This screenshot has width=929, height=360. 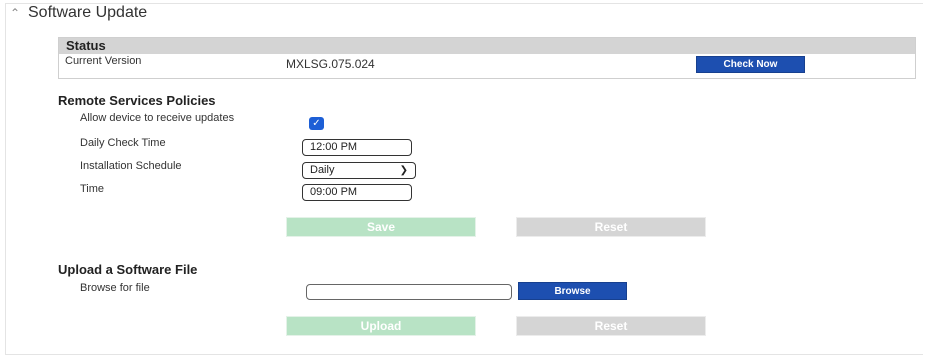 I want to click on daily-check-time-label: Daily Check Time, so click(x=123, y=143).